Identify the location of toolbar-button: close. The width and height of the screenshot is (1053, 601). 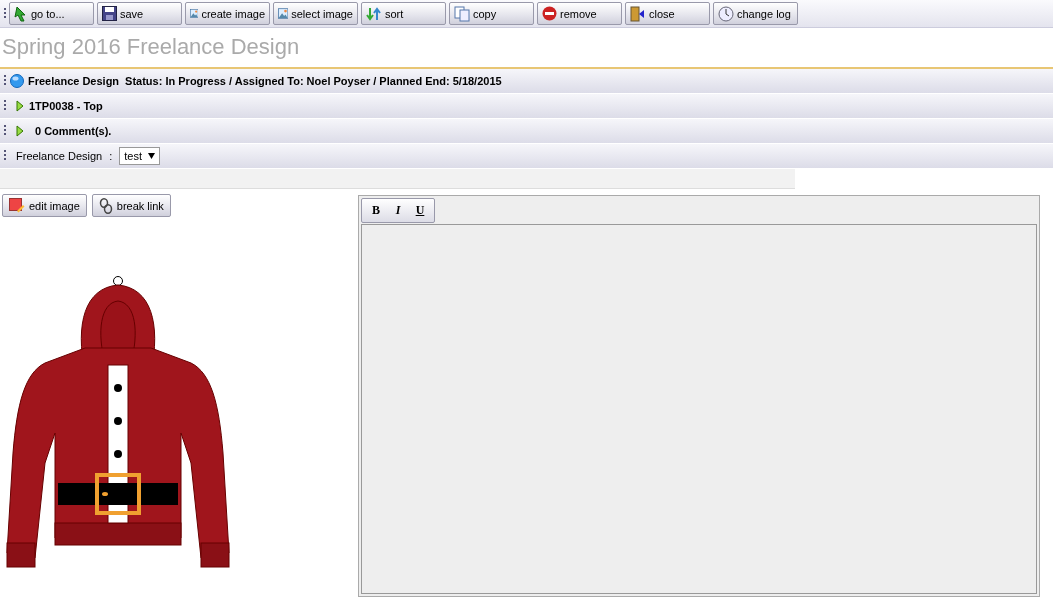
(667, 13).